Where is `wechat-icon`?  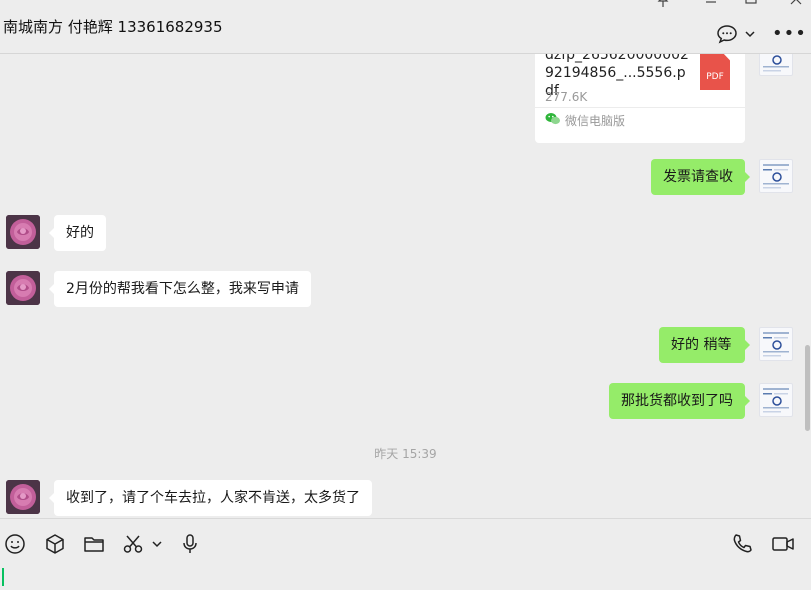
wechat-icon is located at coordinates (552, 119).